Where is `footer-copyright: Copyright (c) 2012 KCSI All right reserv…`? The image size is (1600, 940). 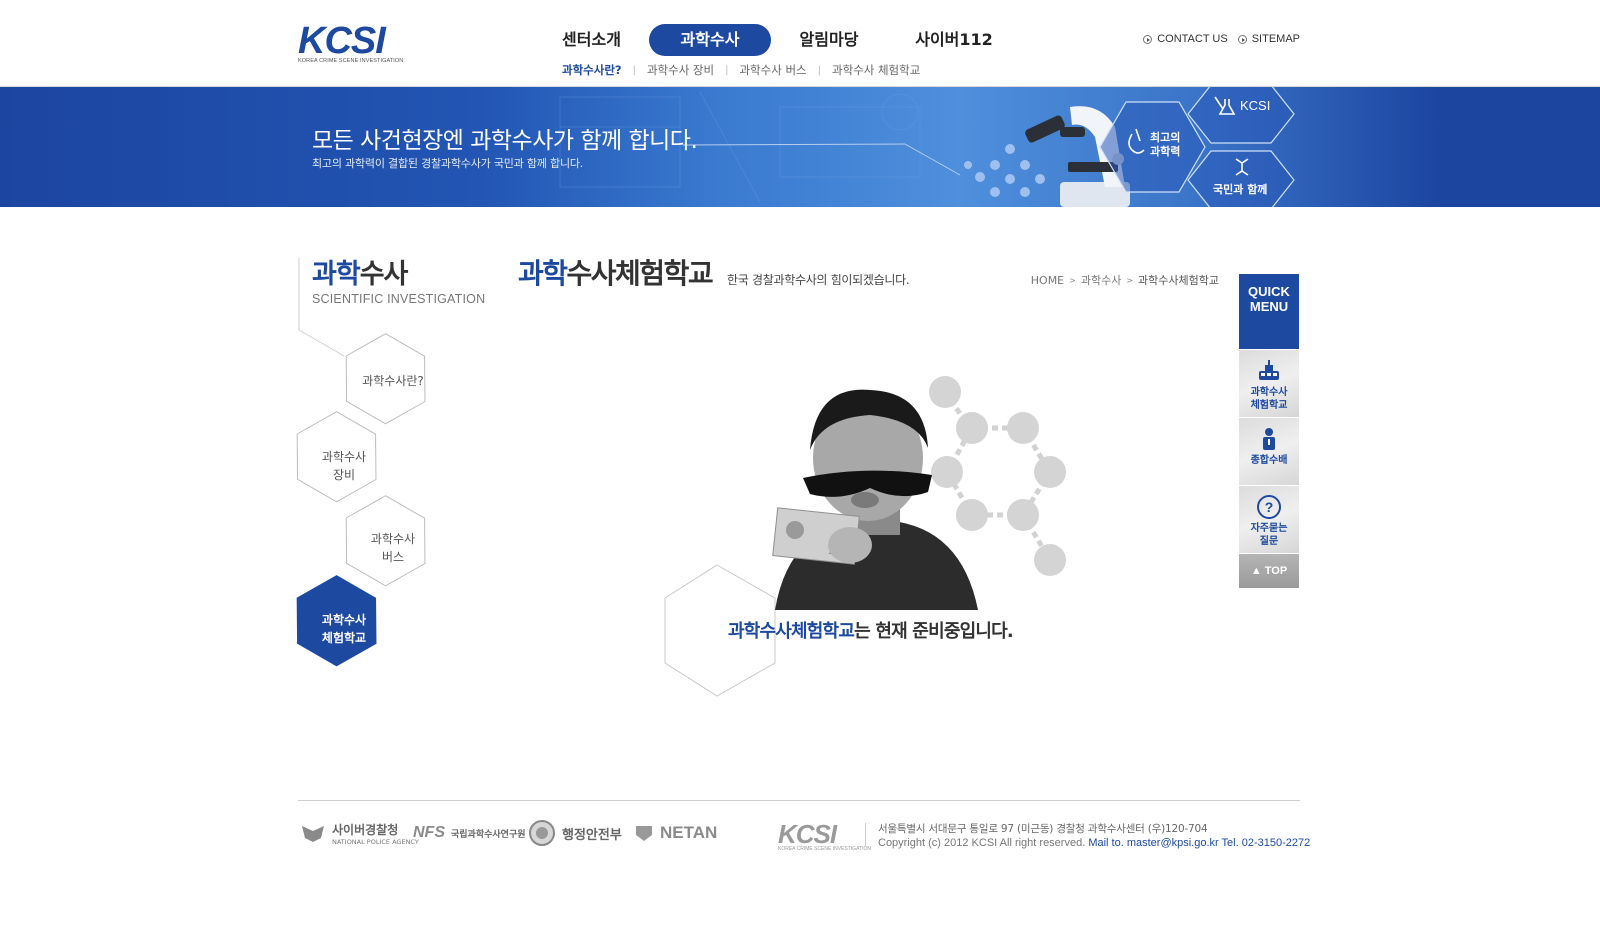
footer-copyright: Copyright (c) 2012 KCSI All right reserv… is located at coordinates (1094, 843).